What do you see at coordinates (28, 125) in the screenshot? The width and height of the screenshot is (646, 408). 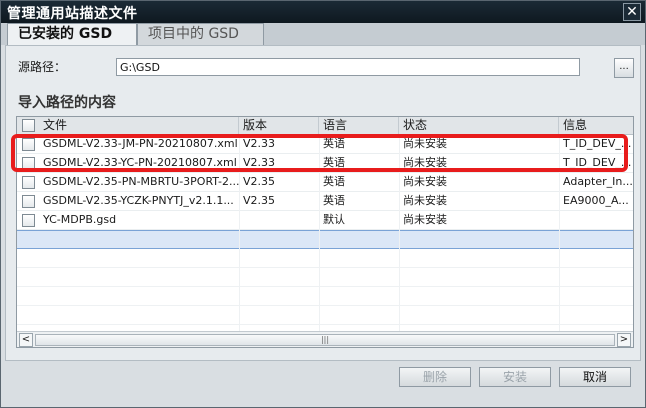 I see `select-all-checkbox` at bounding box center [28, 125].